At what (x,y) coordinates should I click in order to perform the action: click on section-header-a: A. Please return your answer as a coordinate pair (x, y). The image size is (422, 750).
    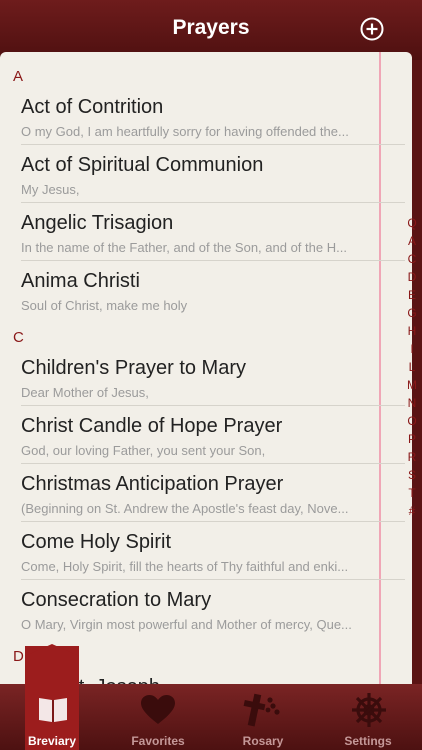
    Looking at the image, I should click on (18, 76).